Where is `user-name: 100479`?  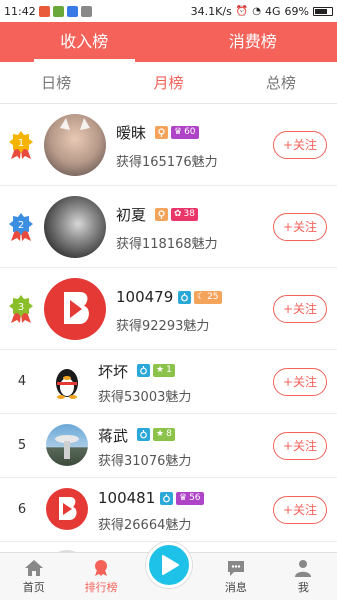
user-name: 100479 is located at coordinates (145, 297).